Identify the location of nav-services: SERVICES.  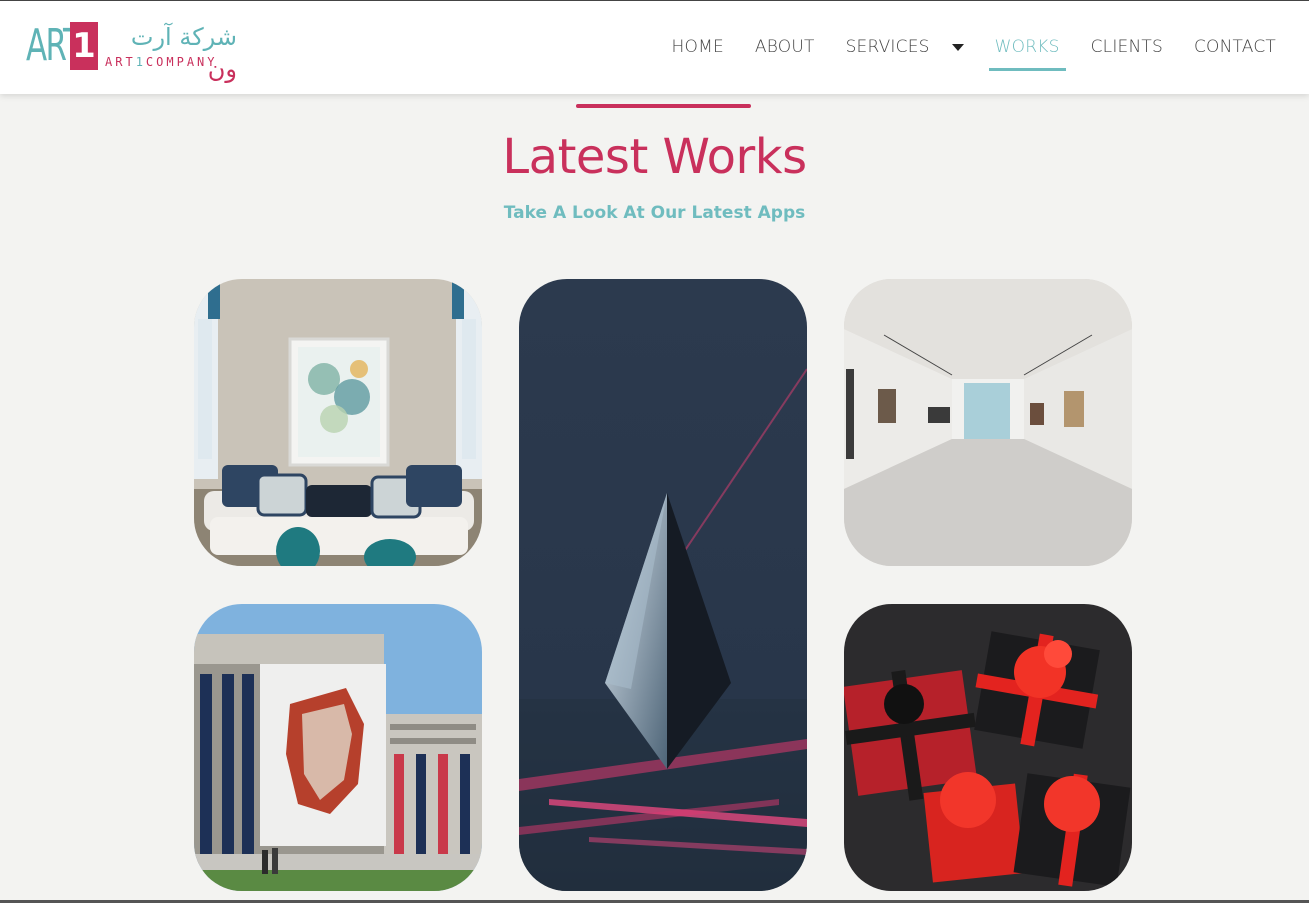
(905, 47).